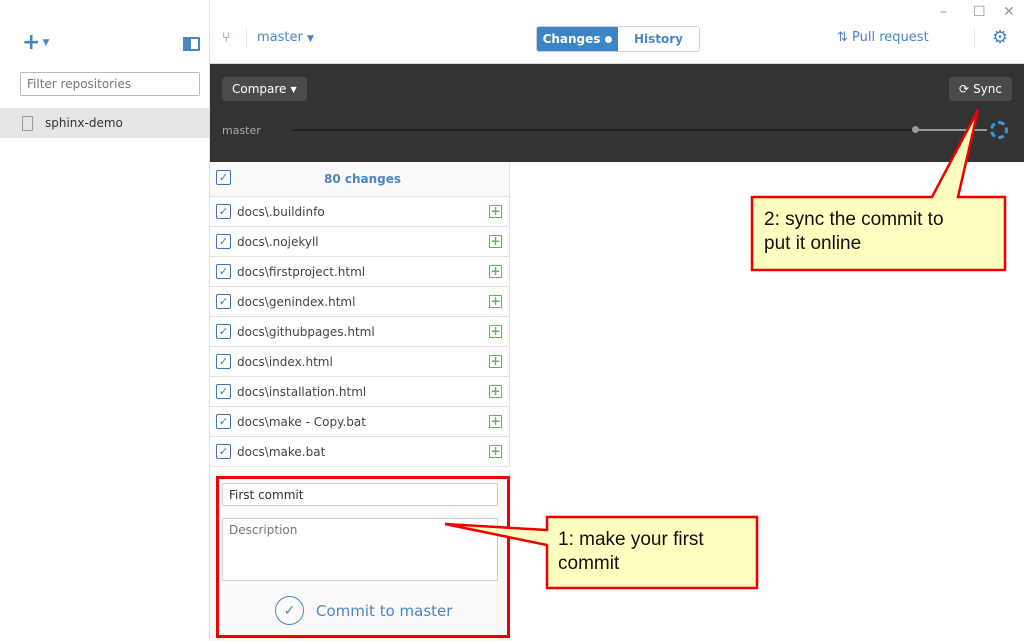  Describe the element at coordinates (631, 539) in the screenshot. I see `callout-line: 1: make your first` at that location.